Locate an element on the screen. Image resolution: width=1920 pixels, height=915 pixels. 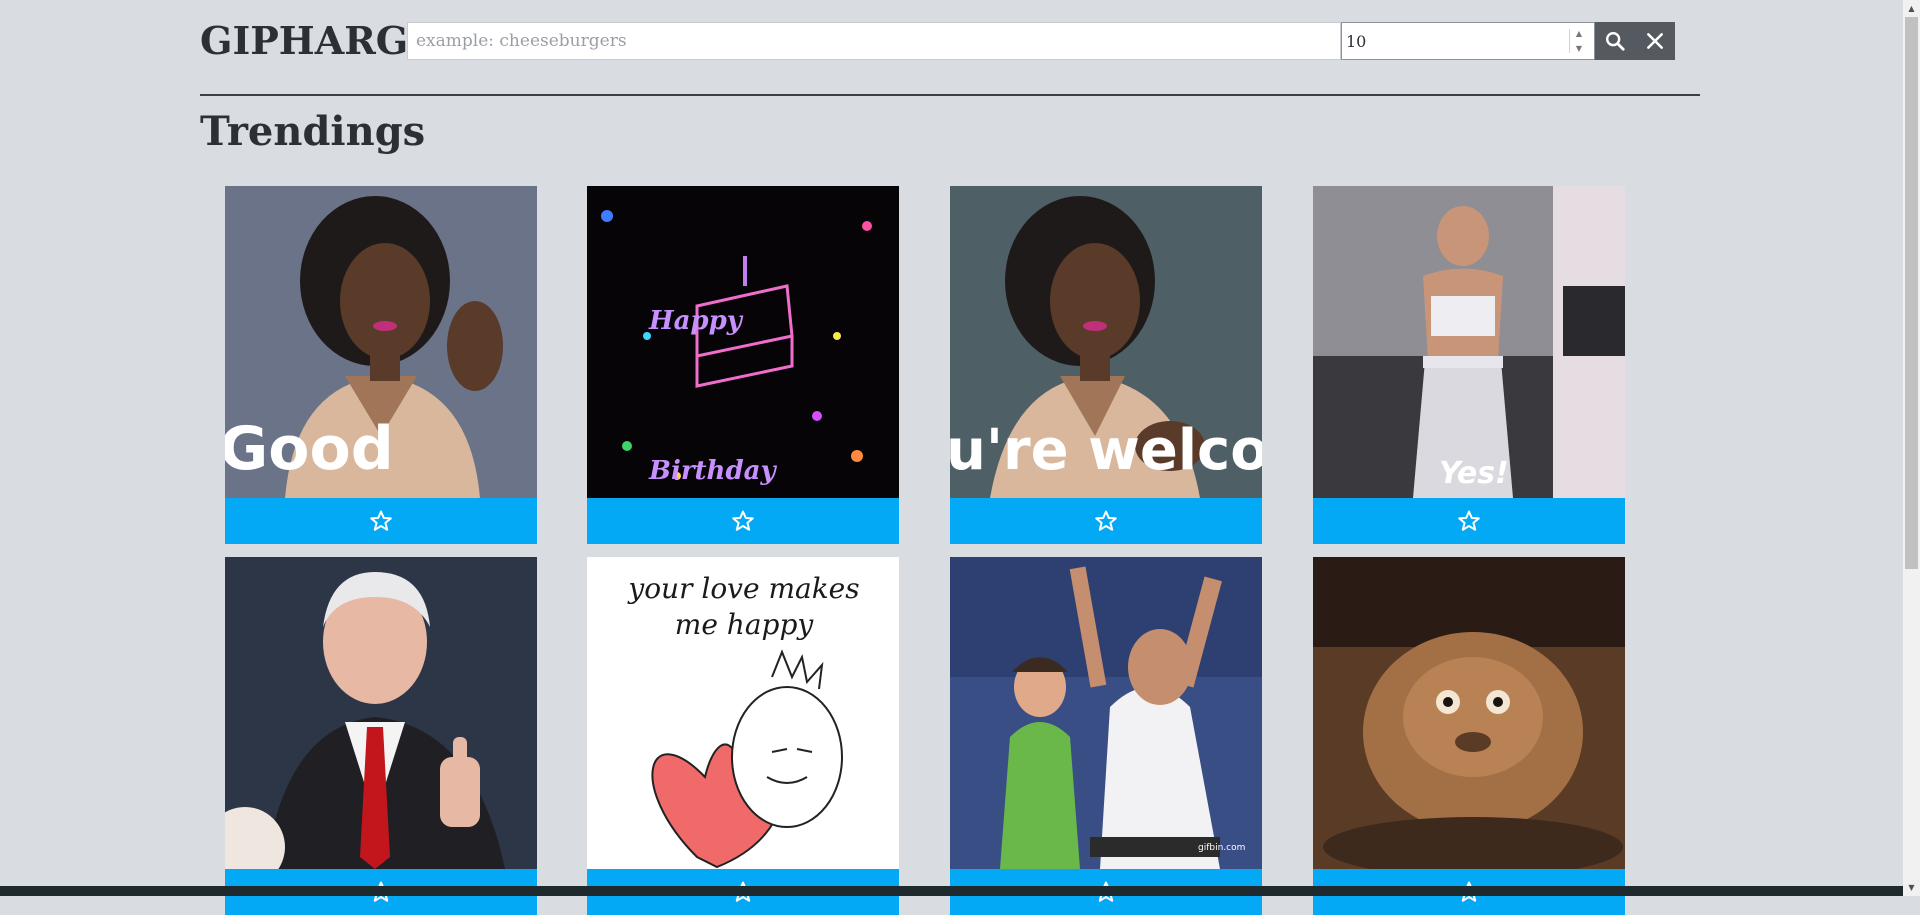
gif-image: Happy Birthday is located at coordinates (743, 342).